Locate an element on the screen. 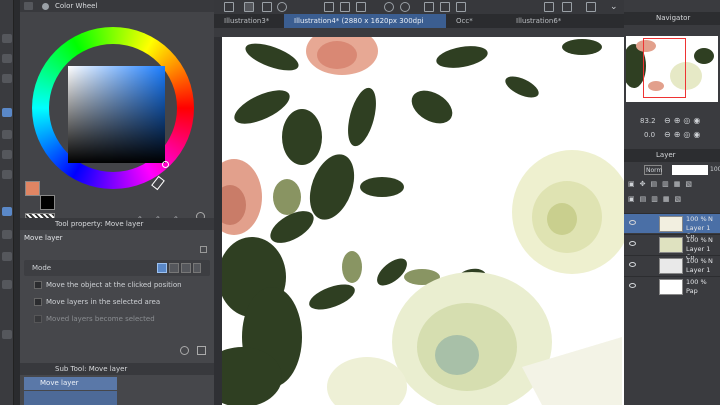 The width and height of the screenshot is (720, 405). fill-icon is located at coordinates (7, 174).